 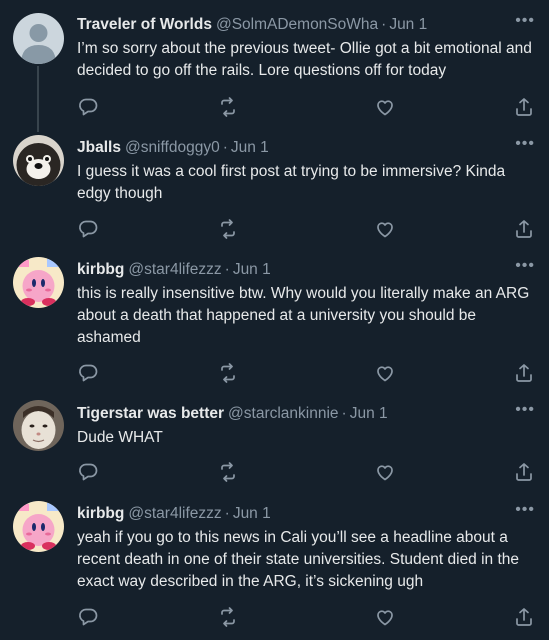 What do you see at coordinates (172, 147) in the screenshot?
I see `user-handle: @sniffdoggy0` at bounding box center [172, 147].